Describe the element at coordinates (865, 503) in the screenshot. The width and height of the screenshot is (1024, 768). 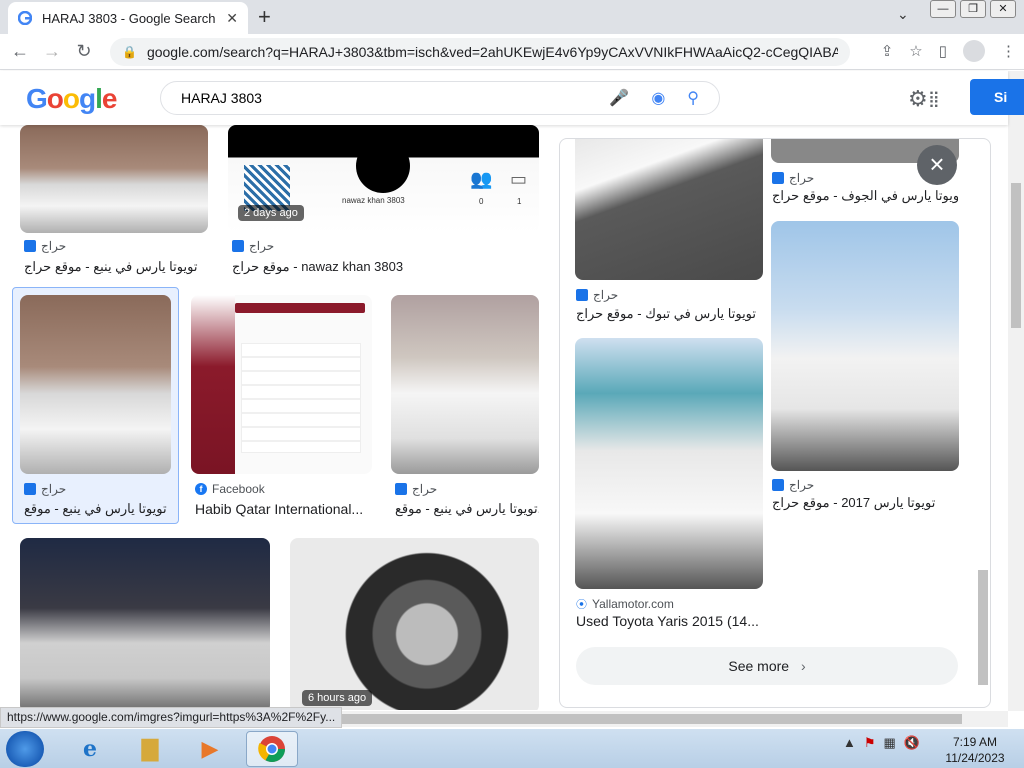
I see `panel-title: تويوتا يارس 2017 - موقع حراج` at that location.